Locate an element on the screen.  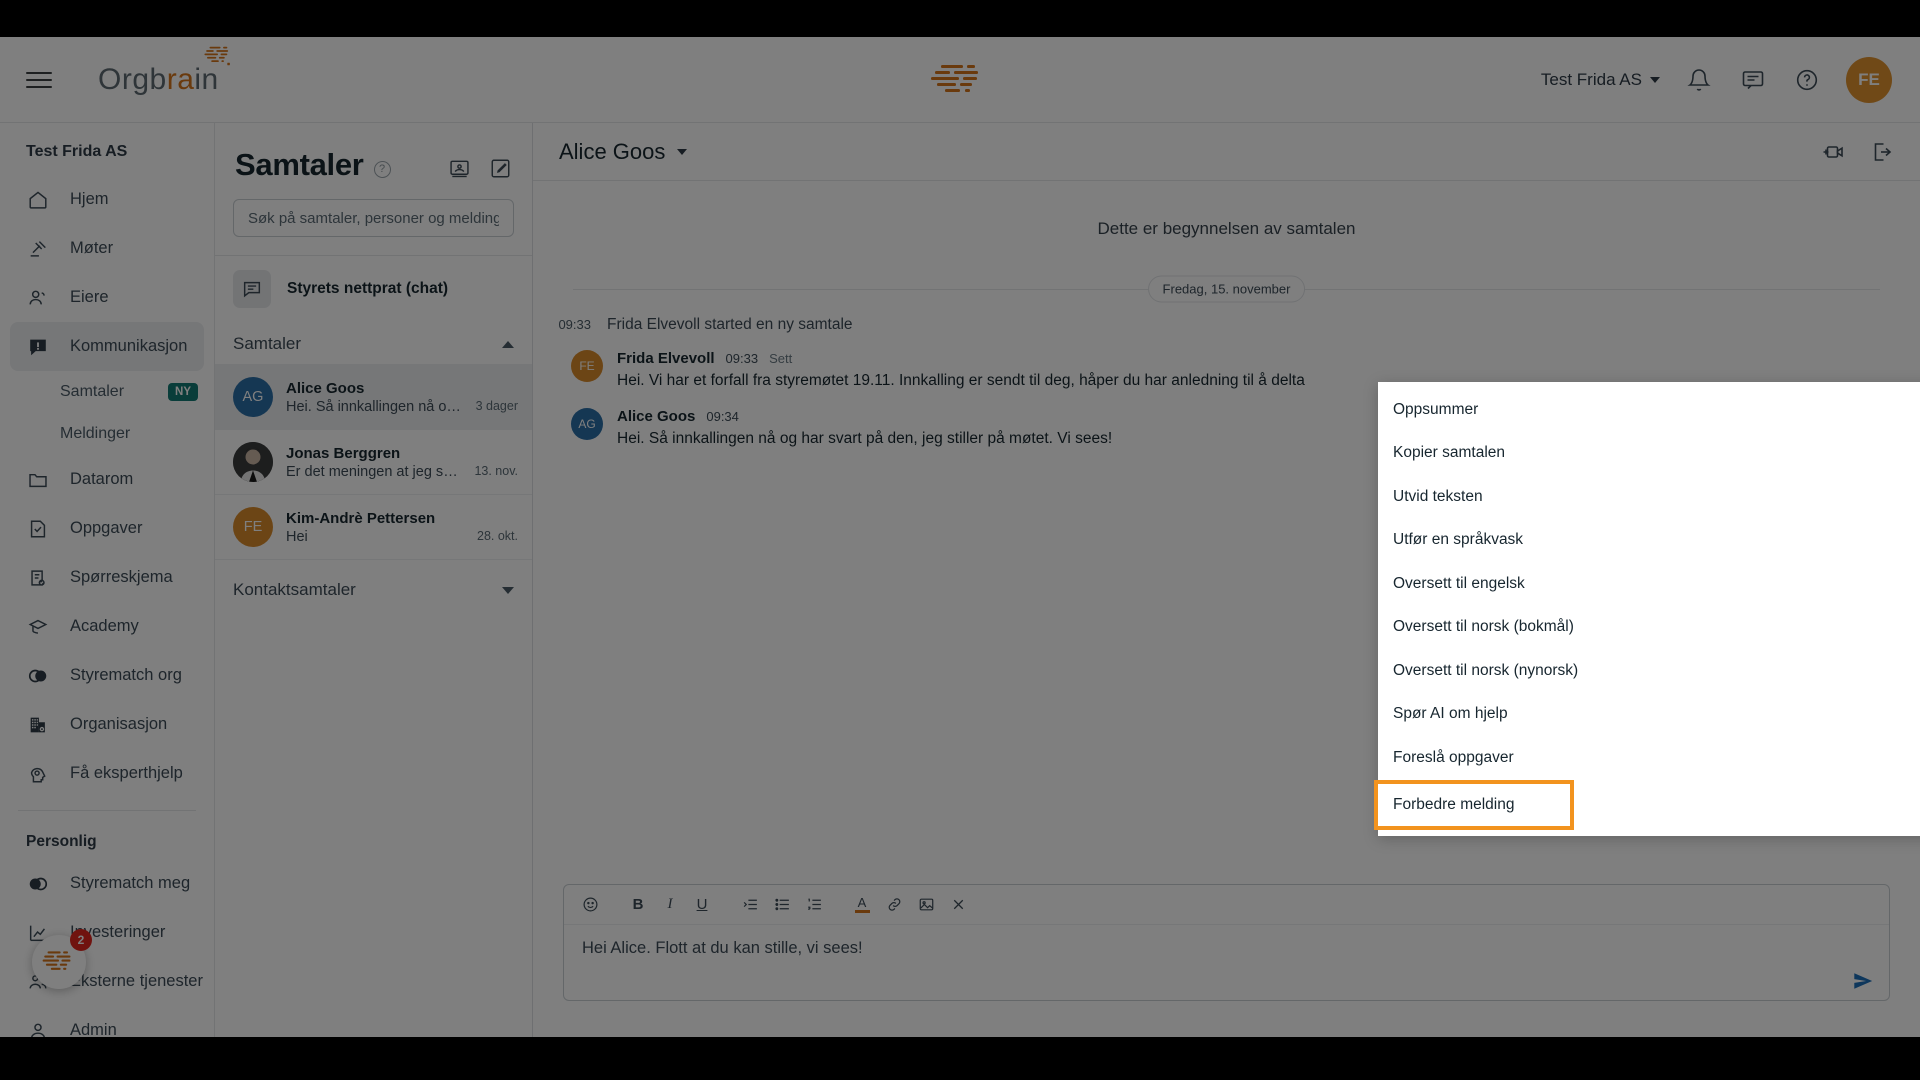
date-separator: Fredag, 15. november is located at coordinates (1226, 289).